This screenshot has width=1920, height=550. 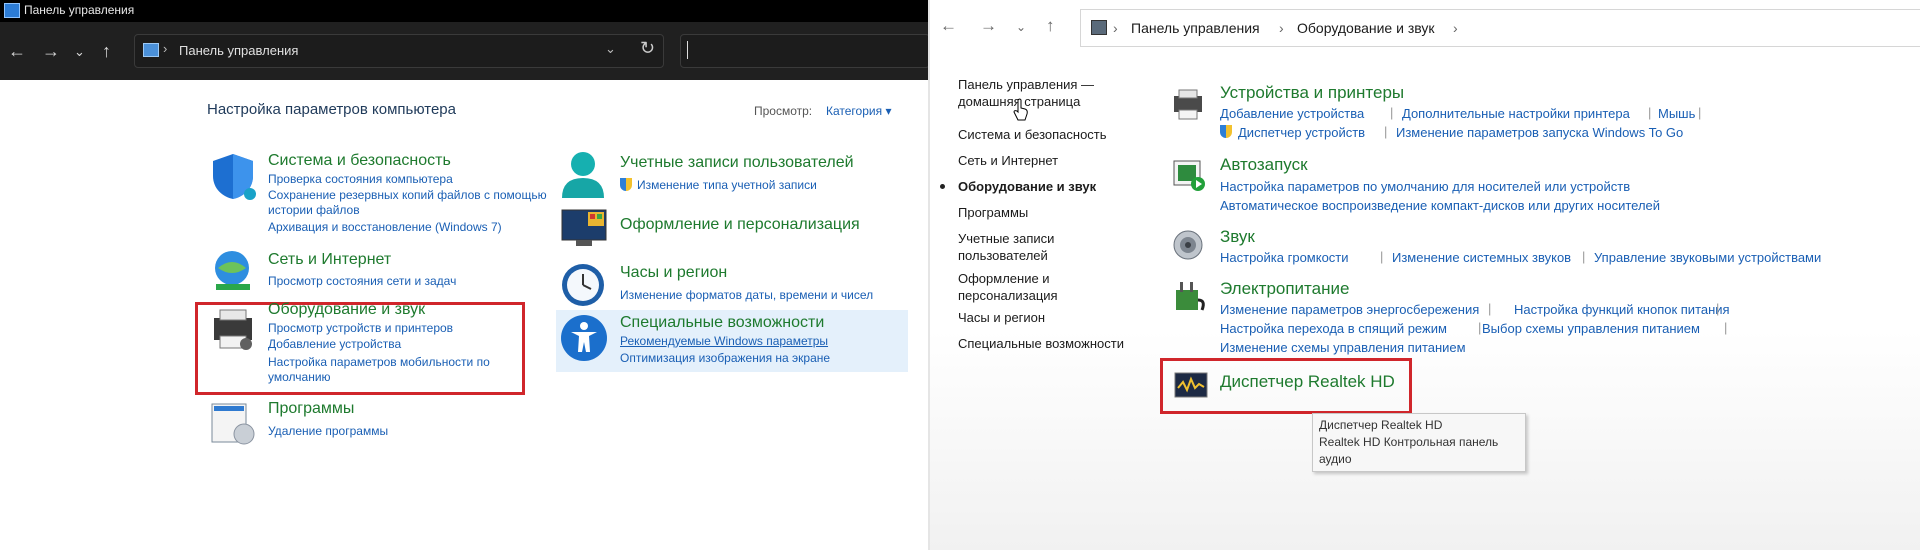 What do you see at coordinates (311, 409) in the screenshot?
I see `category-programs: Программы` at bounding box center [311, 409].